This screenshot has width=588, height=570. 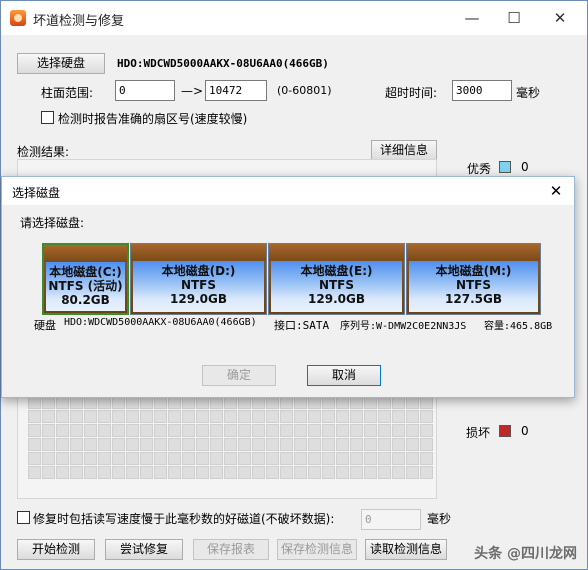 What do you see at coordinates (61, 63) in the screenshot?
I see `select-disk-button: 选择硬盘` at bounding box center [61, 63].